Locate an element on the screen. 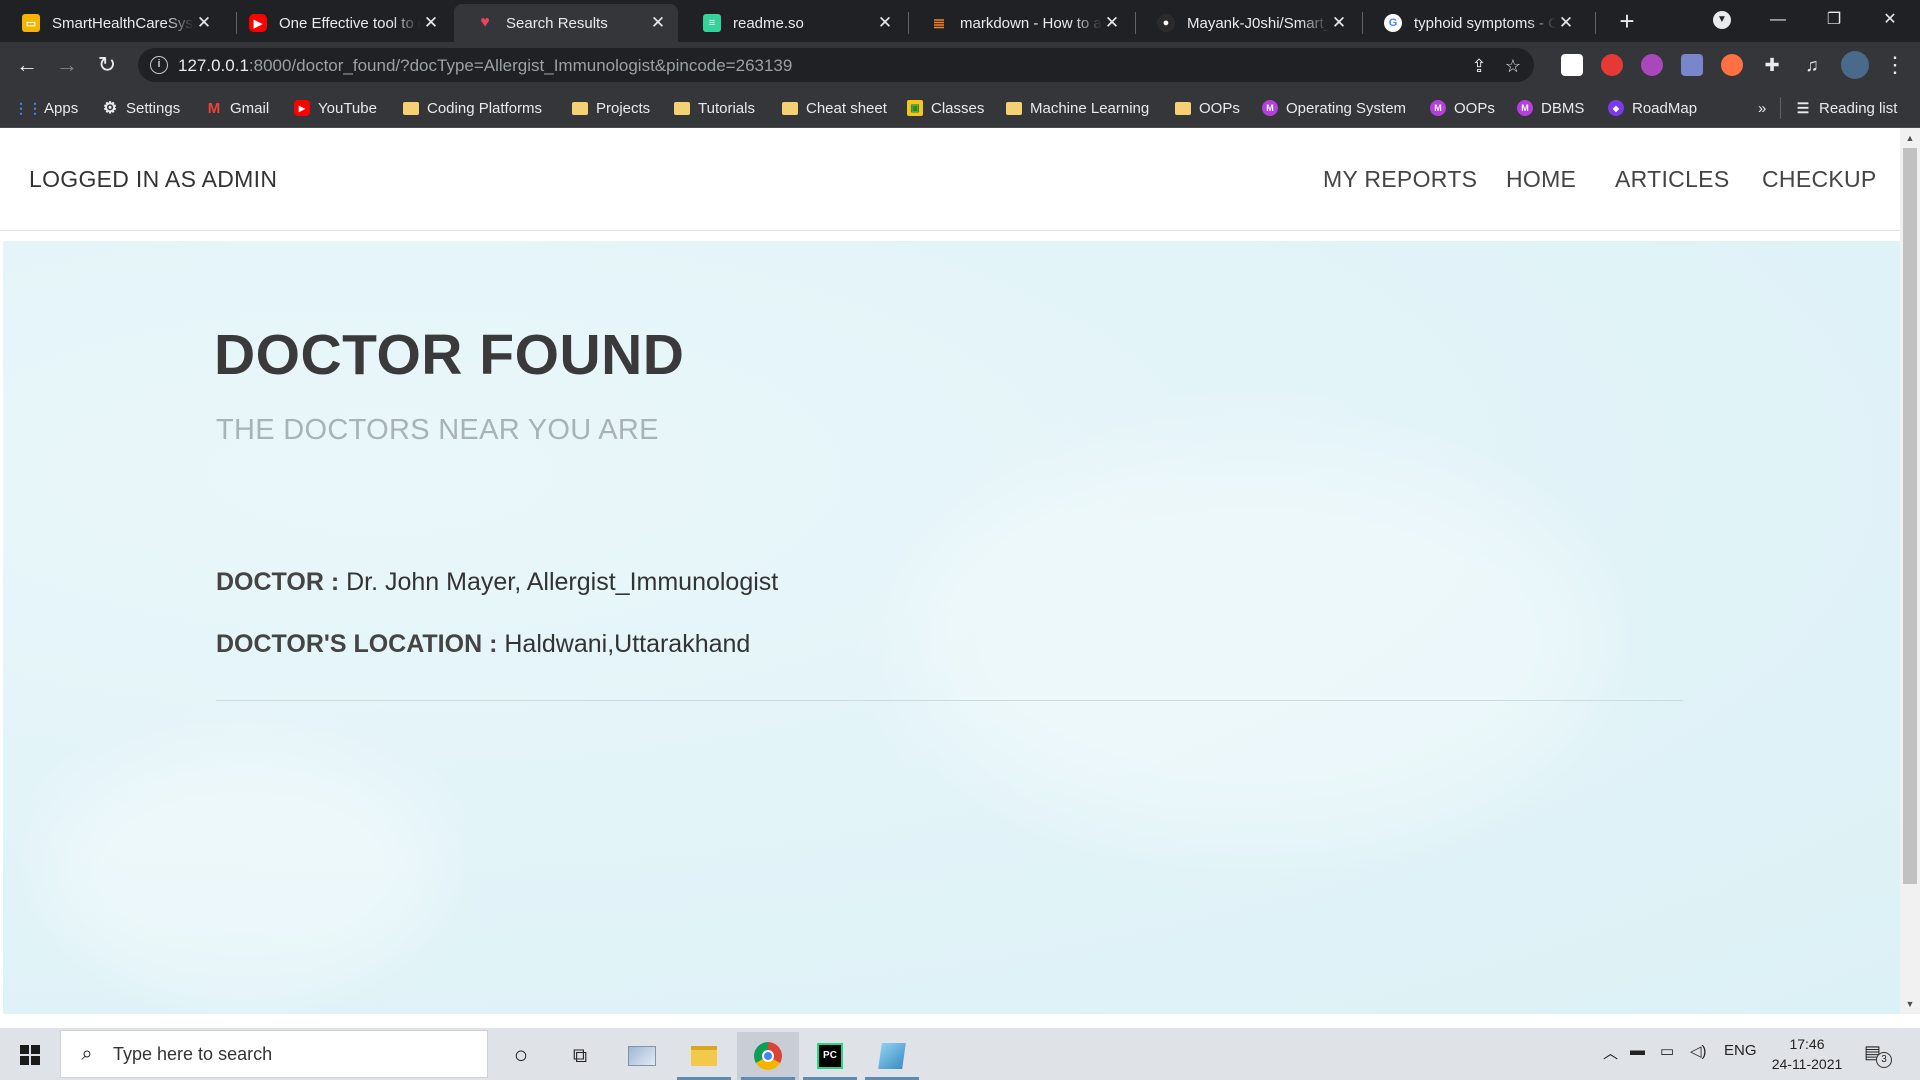  bookmark-settings: ⚙ Settings is located at coordinates (141, 108).